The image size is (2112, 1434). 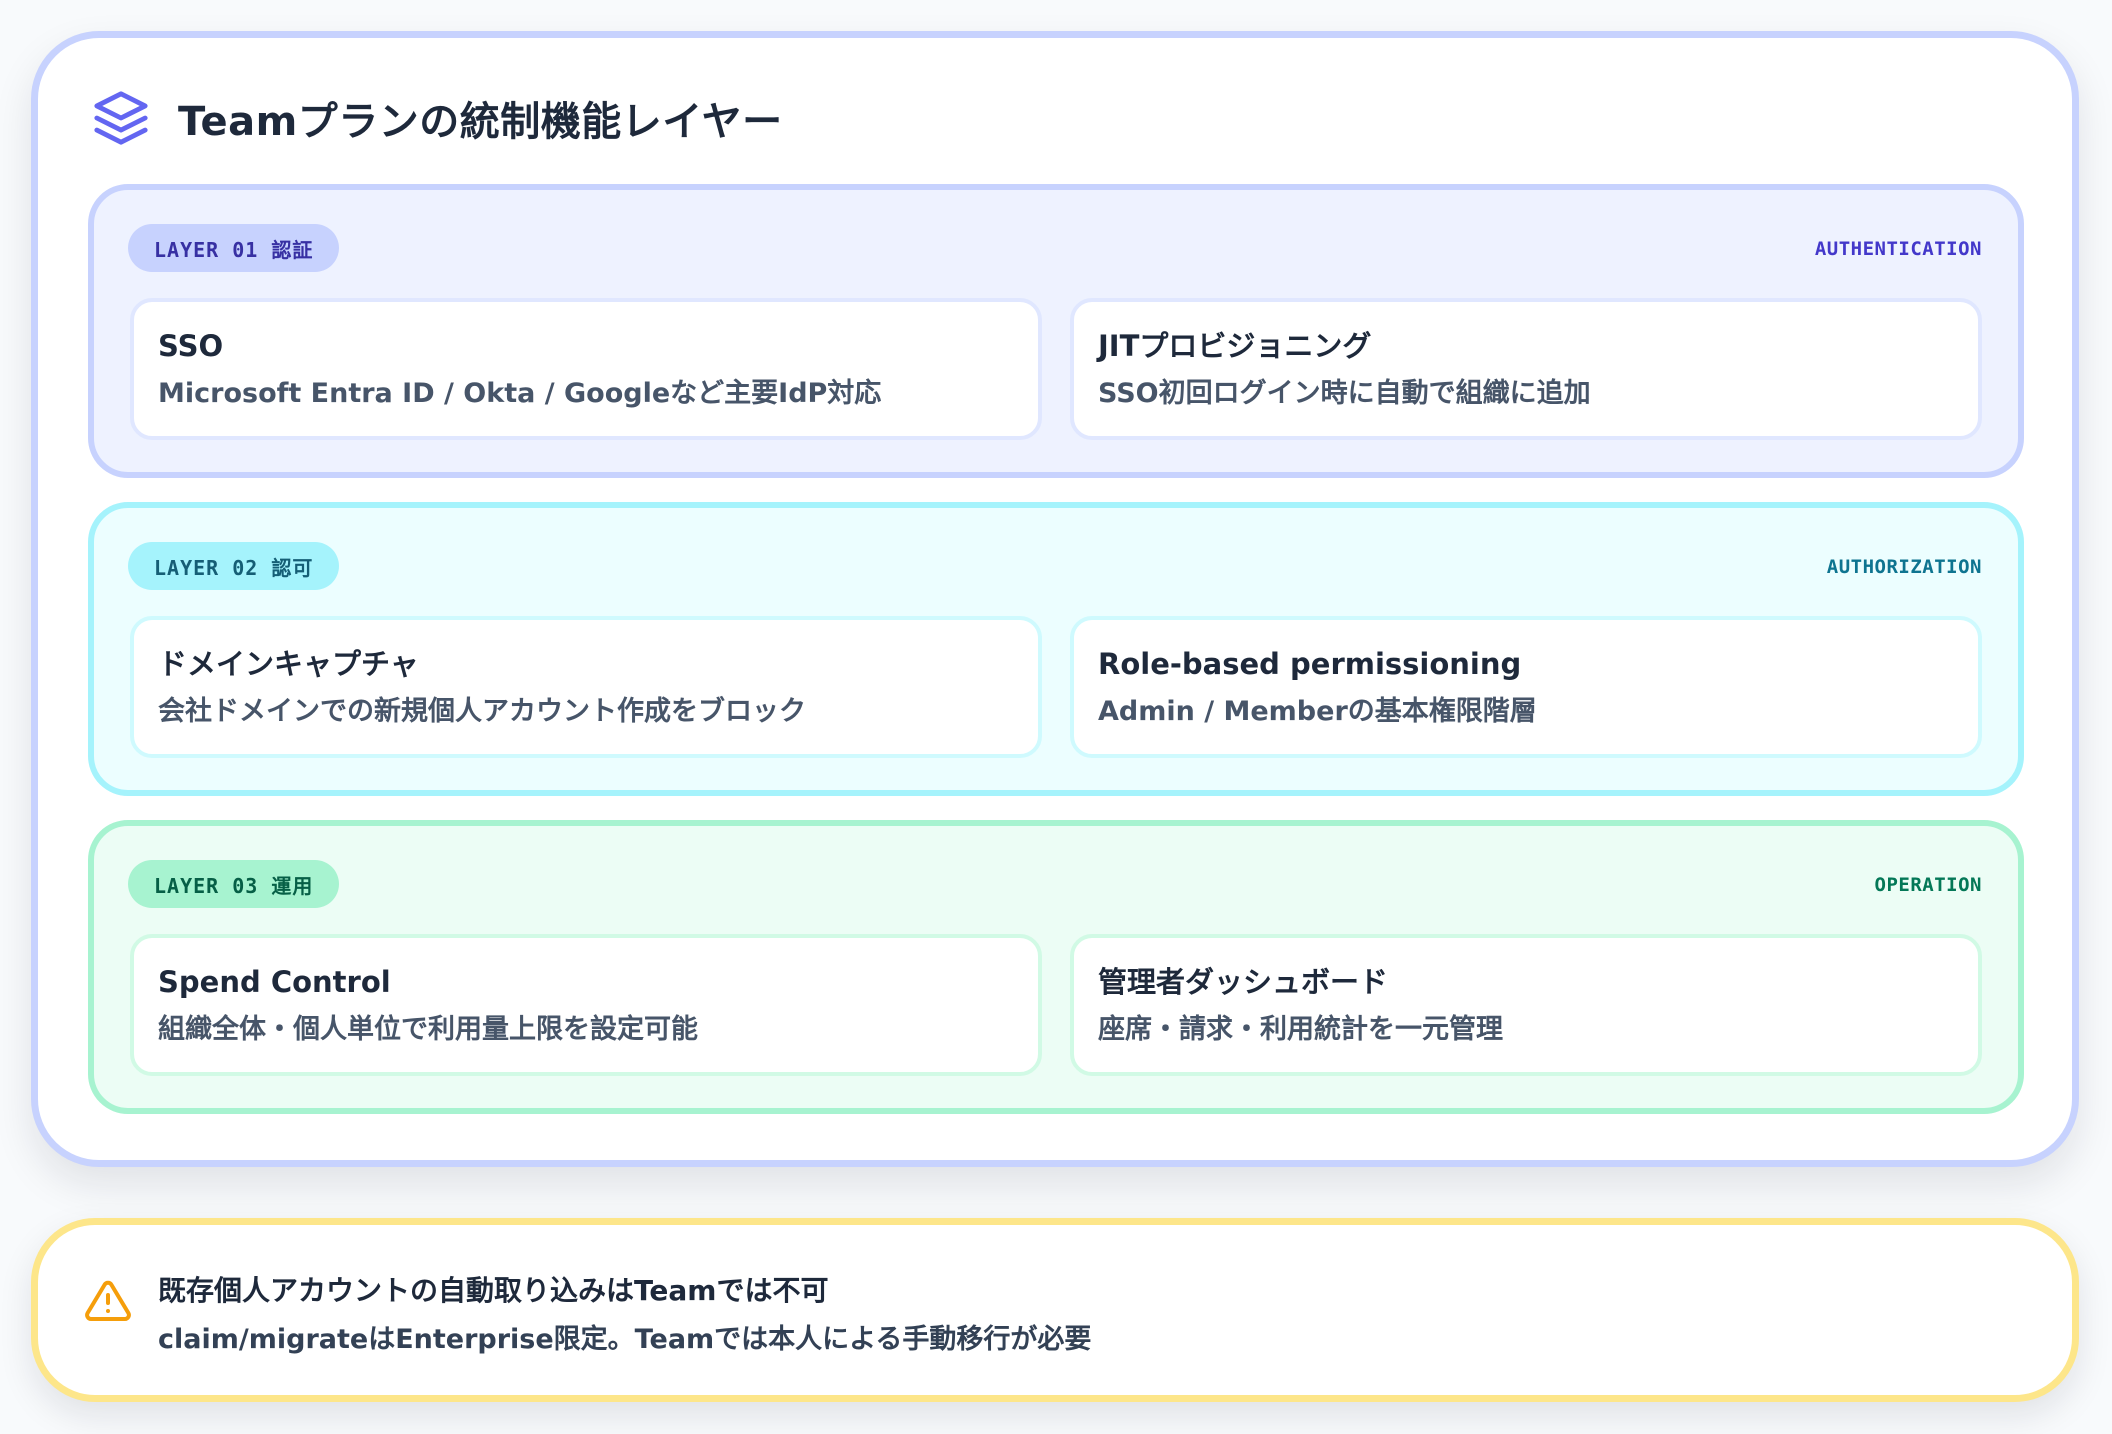 What do you see at coordinates (1526, 369) in the screenshot?
I see `feature-card-jit-provisioning: JITプロビジョニング SSO初回ログイン時に自動で組織に追加` at bounding box center [1526, 369].